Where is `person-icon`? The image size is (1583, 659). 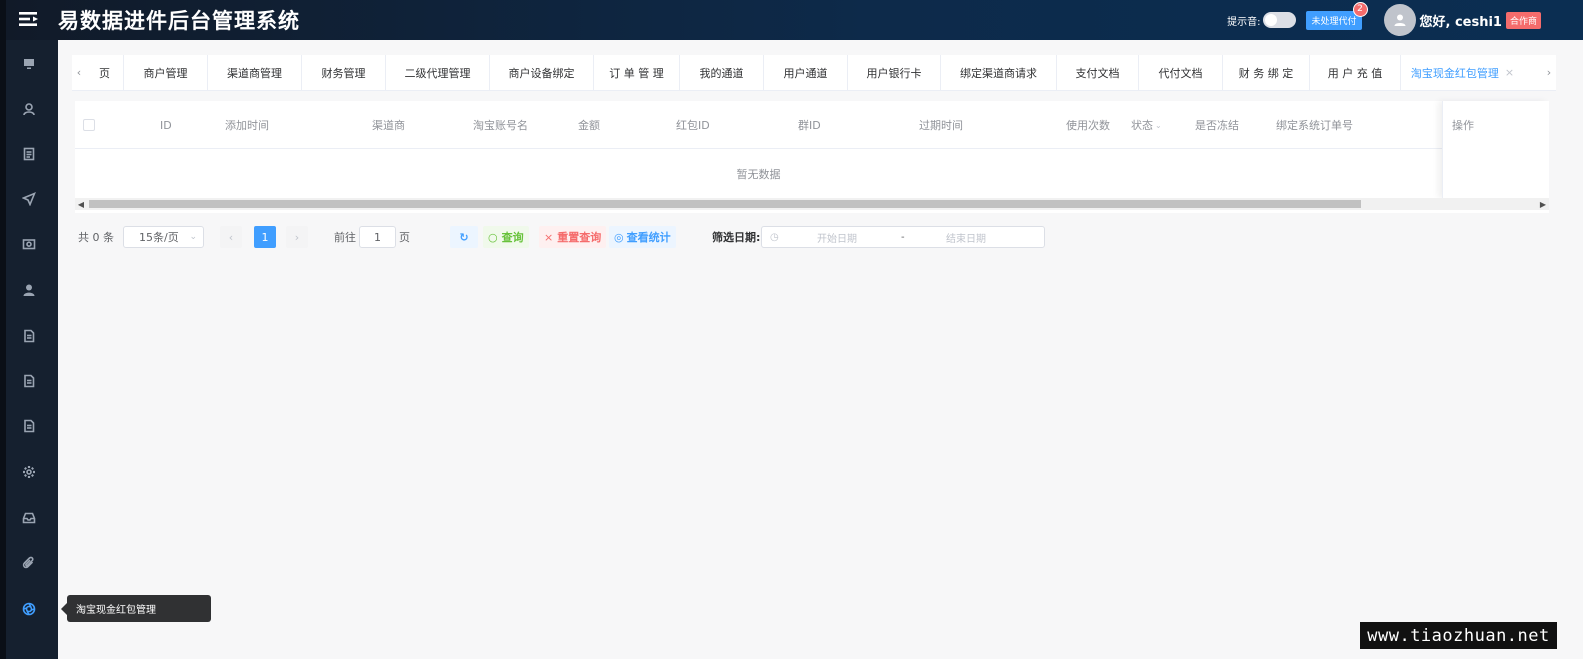 person-icon is located at coordinates (29, 290).